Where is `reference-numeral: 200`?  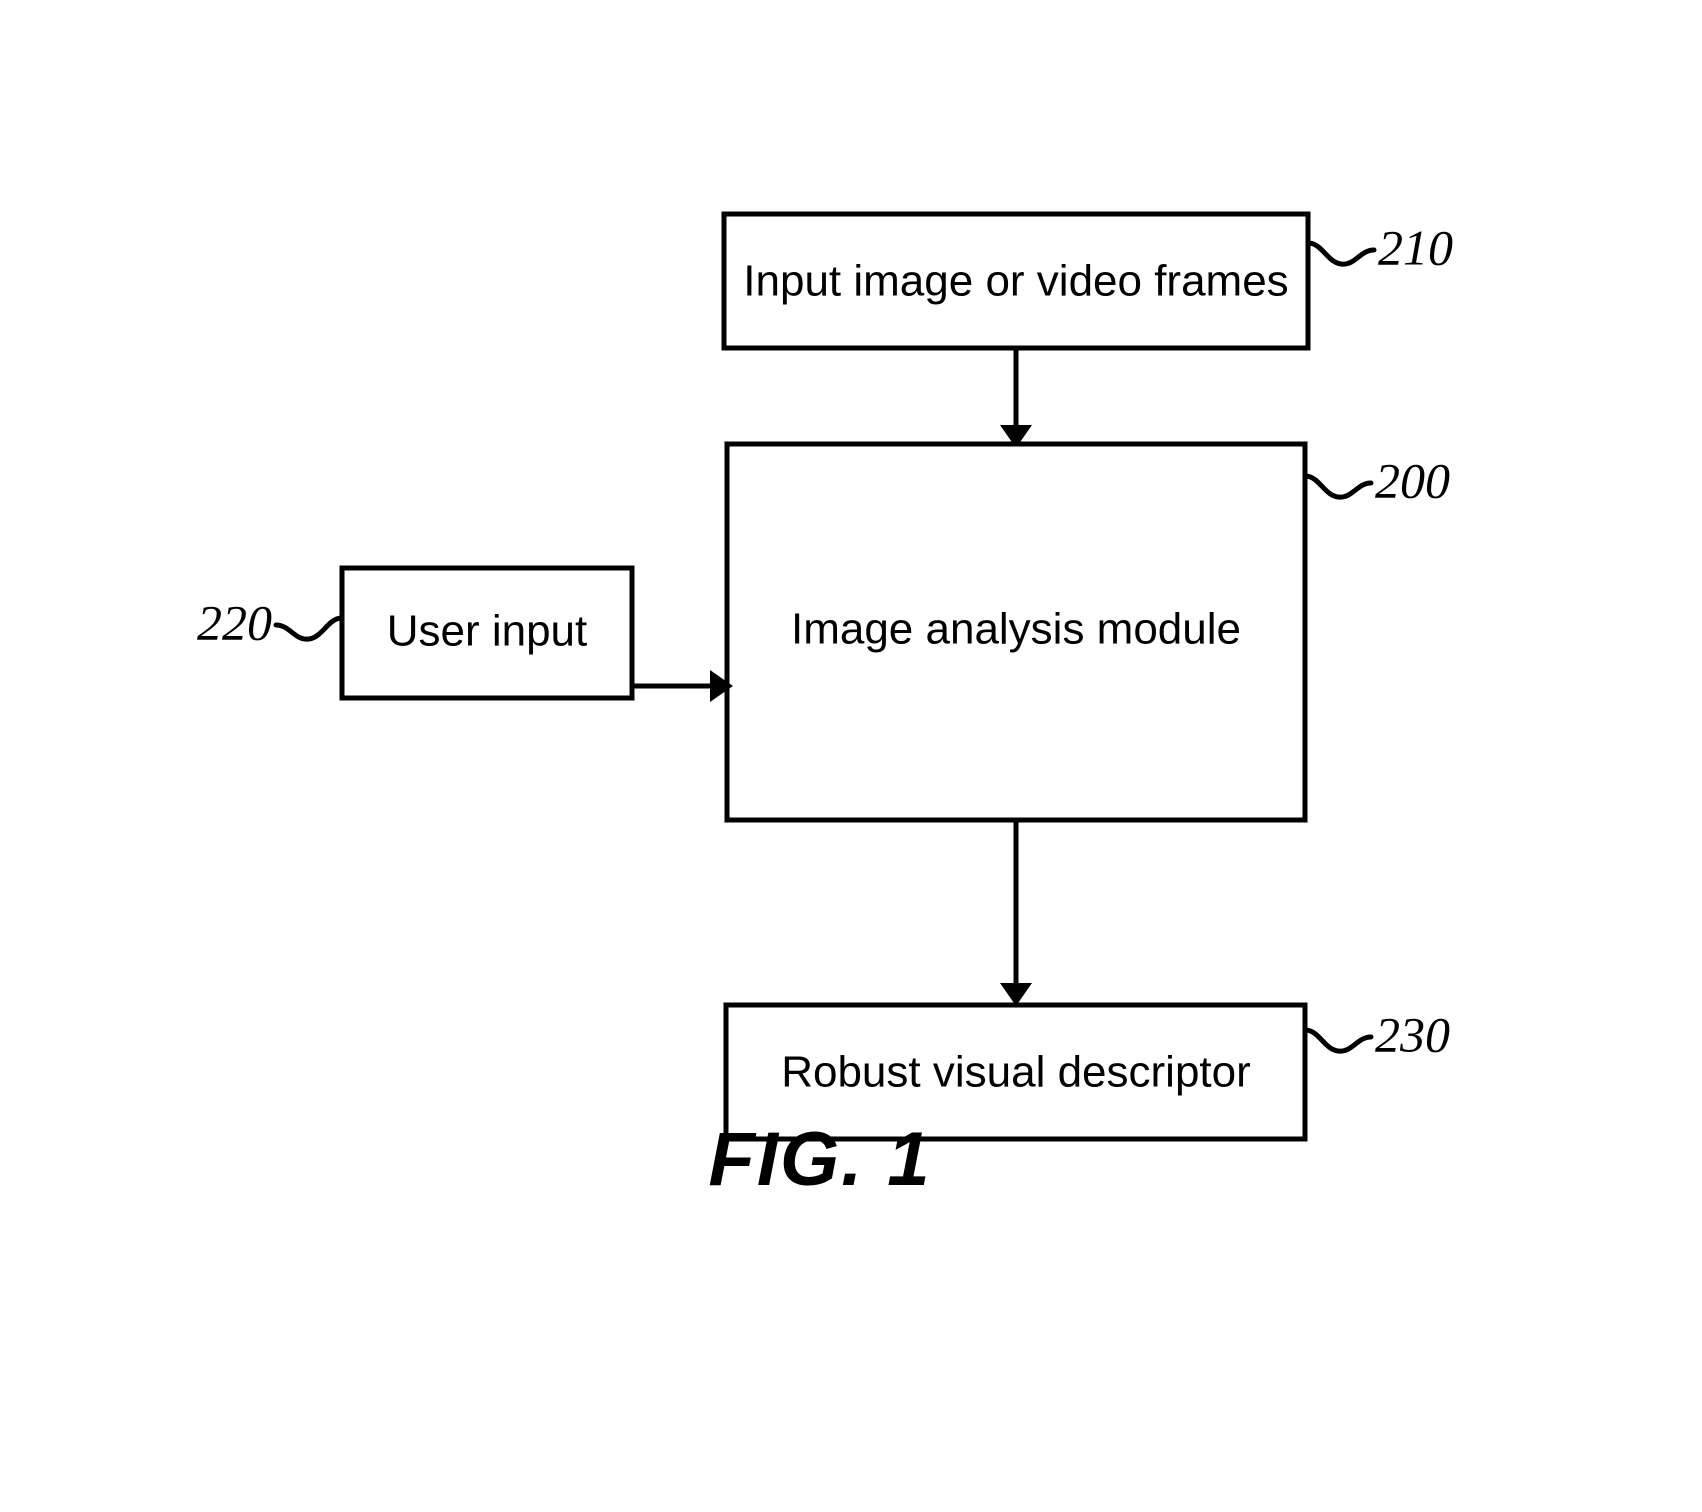
reference-numeral: 200 is located at coordinates (1412, 480).